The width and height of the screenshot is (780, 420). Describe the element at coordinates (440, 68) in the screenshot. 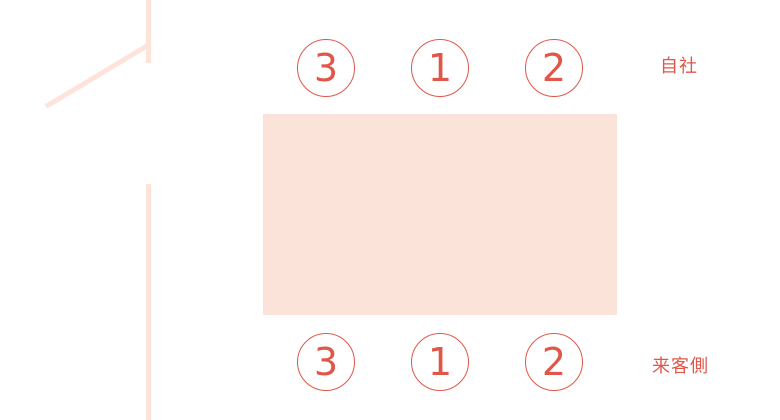

I see `seat-host-center: 1` at that location.